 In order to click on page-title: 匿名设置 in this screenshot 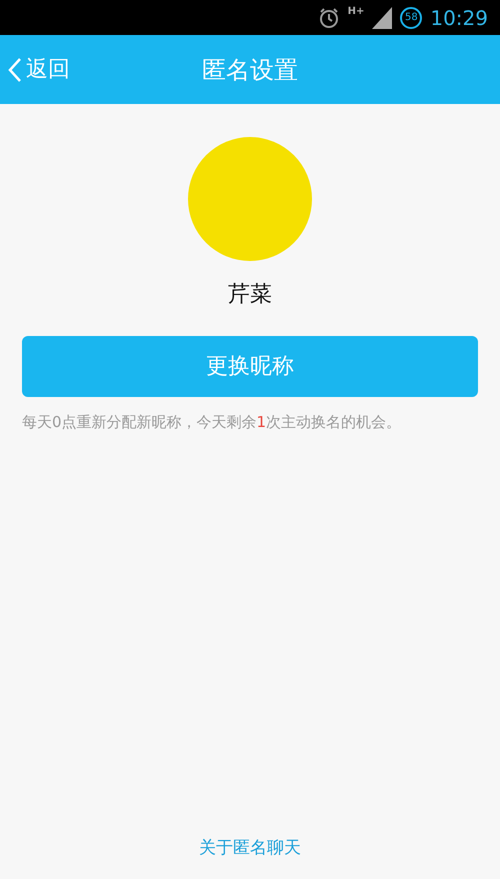, I will do `click(250, 70)`.